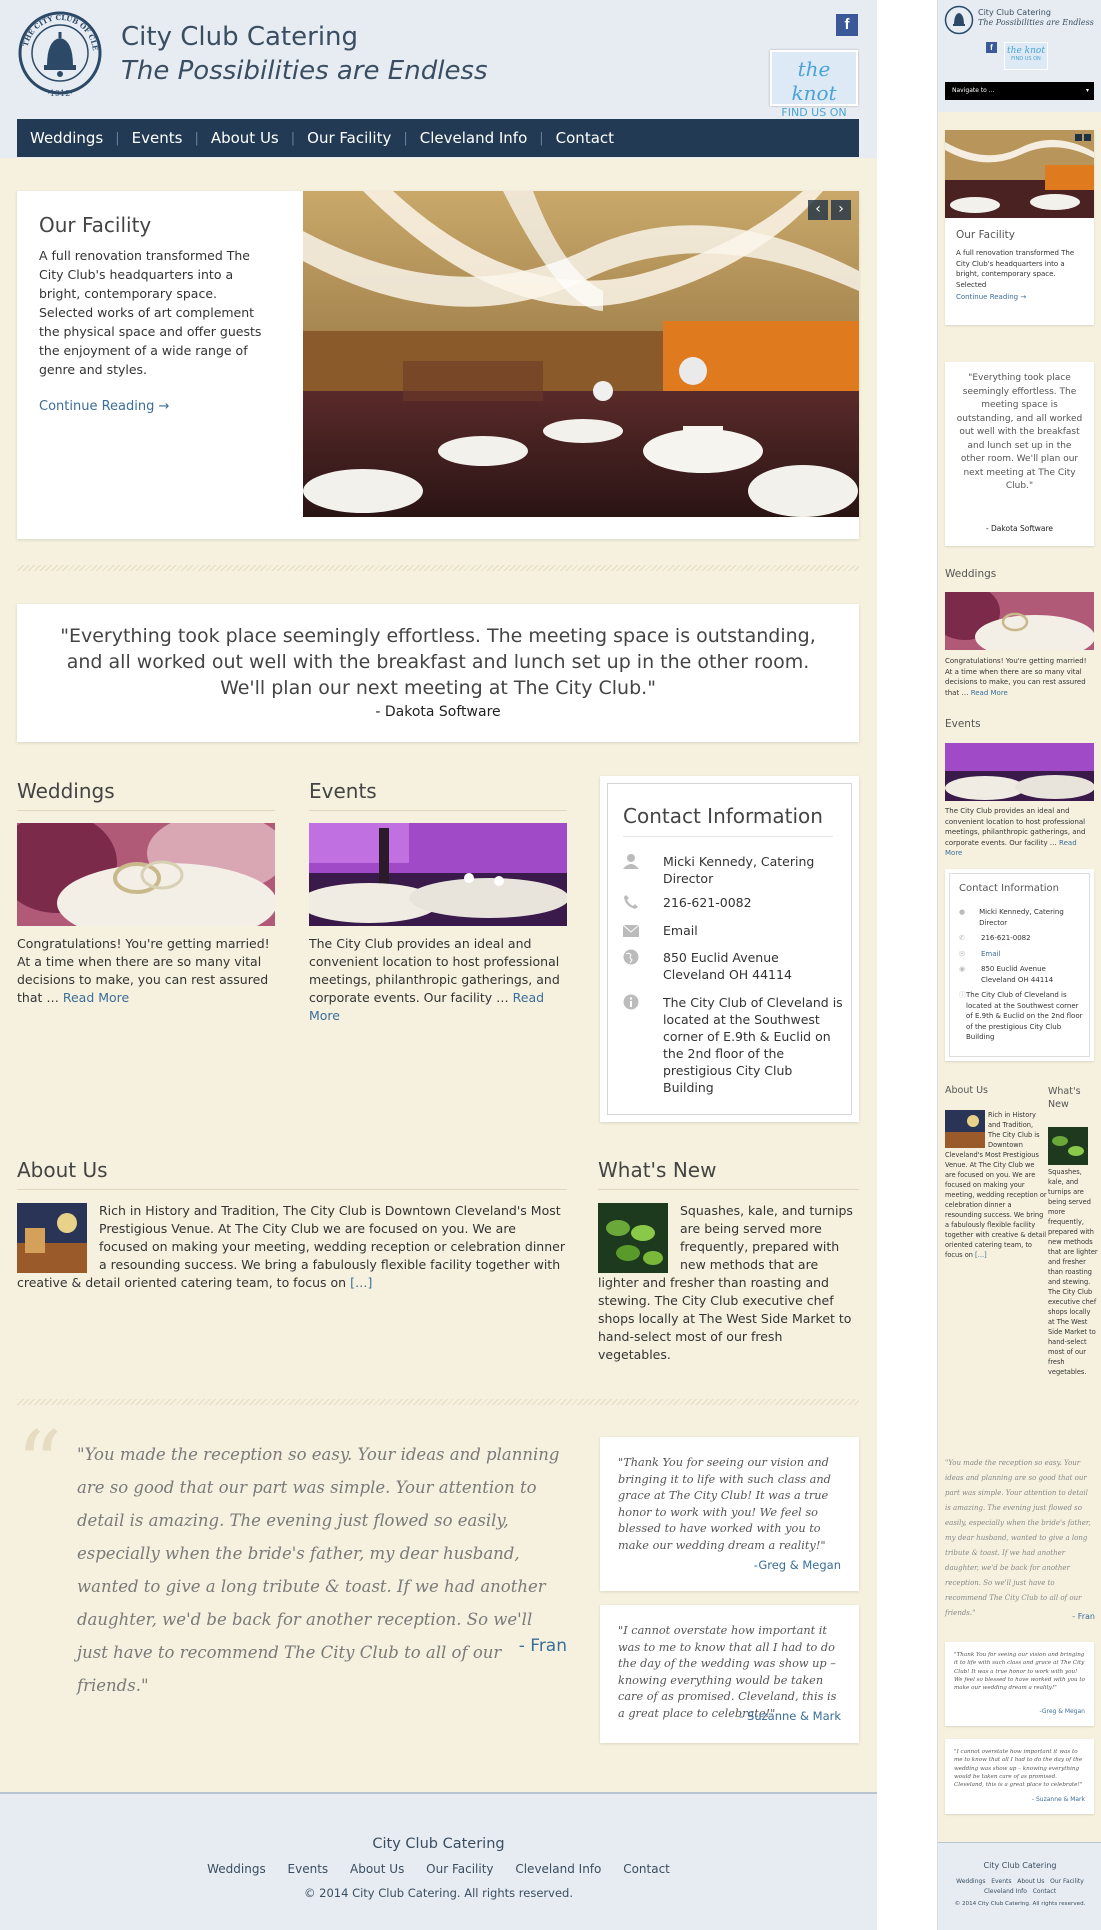 The height and width of the screenshot is (1930, 1101). I want to click on mobile-site-tagline: The Possibilities are Endless, so click(1036, 22).